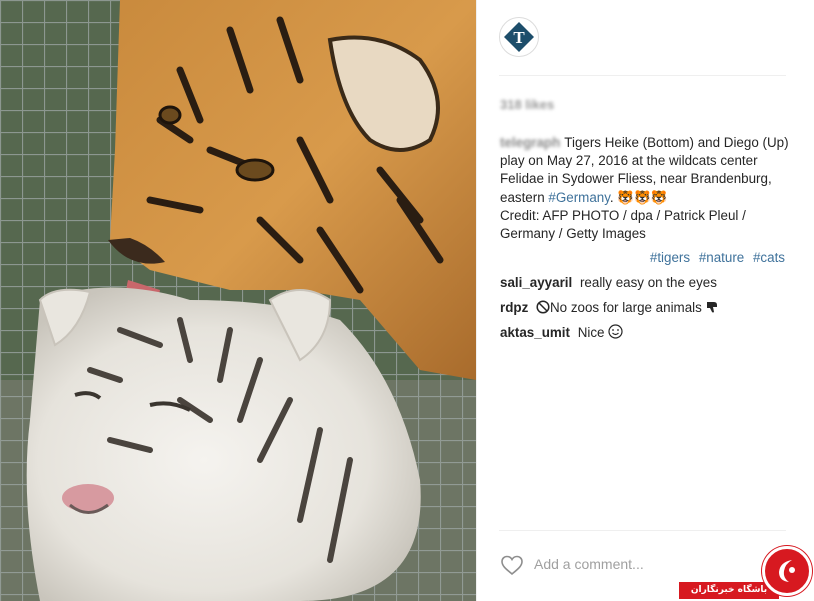 The height and width of the screenshot is (601, 814). I want to click on prohibited-icon, so click(543, 307).